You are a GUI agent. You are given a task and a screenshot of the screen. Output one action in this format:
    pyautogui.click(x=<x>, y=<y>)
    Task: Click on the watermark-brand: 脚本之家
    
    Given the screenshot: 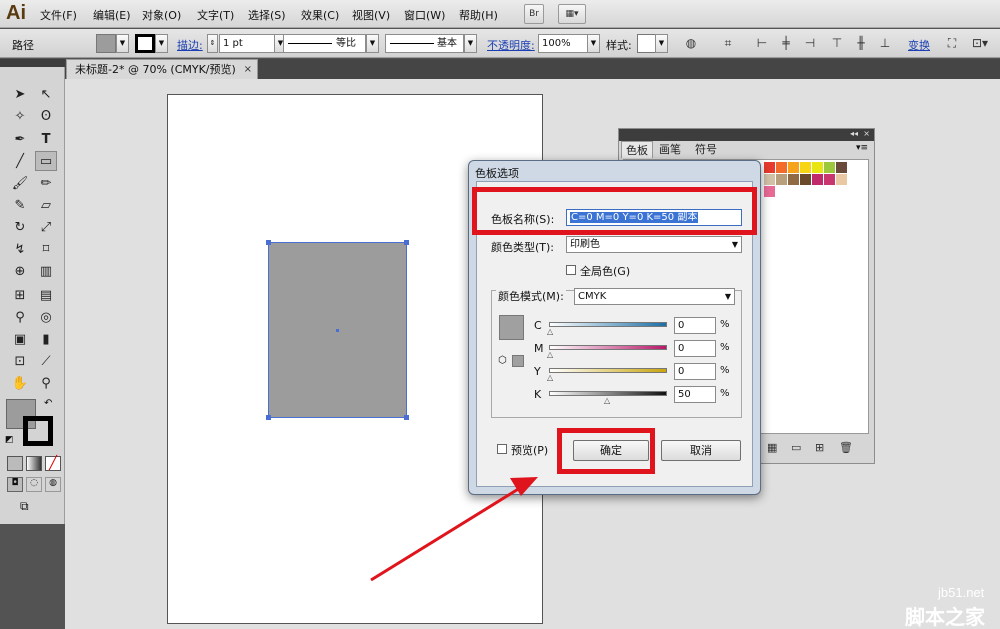 What is the action you would take?
    pyautogui.click(x=945, y=617)
    